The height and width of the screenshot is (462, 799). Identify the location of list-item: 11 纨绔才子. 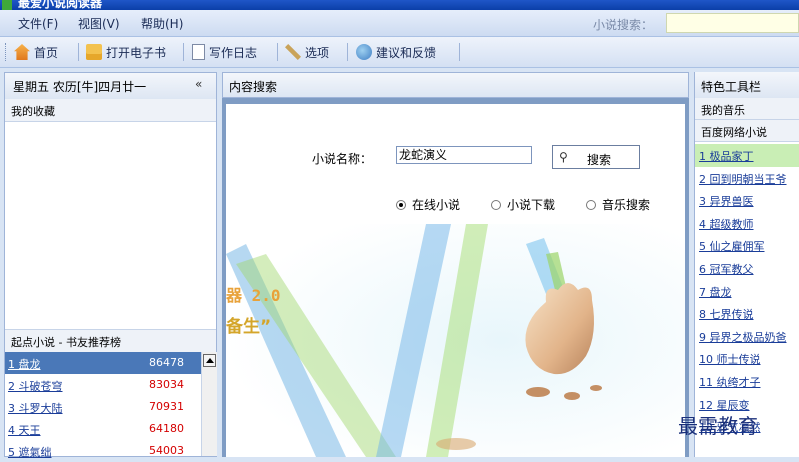
(747, 381).